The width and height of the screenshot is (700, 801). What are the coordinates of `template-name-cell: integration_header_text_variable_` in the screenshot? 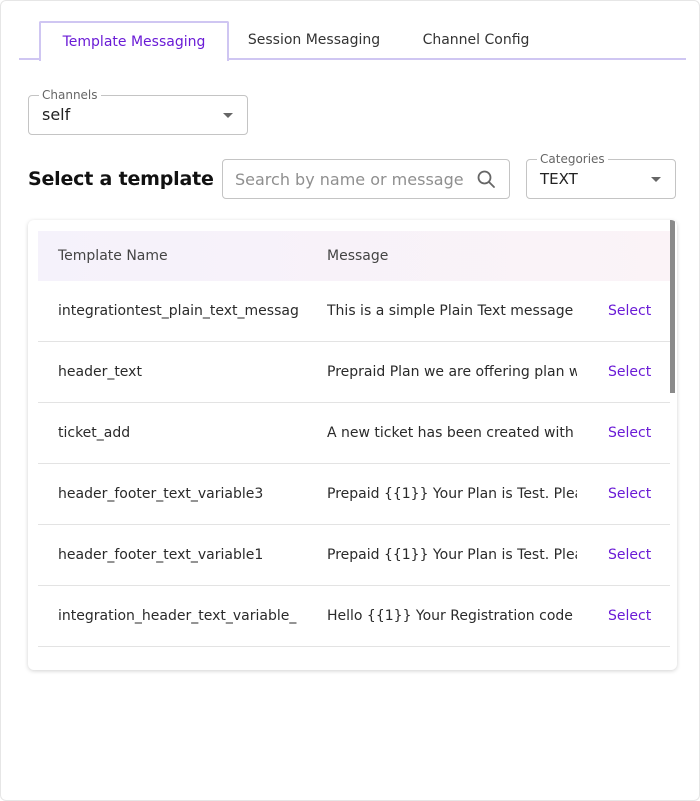 It's located at (177, 616).